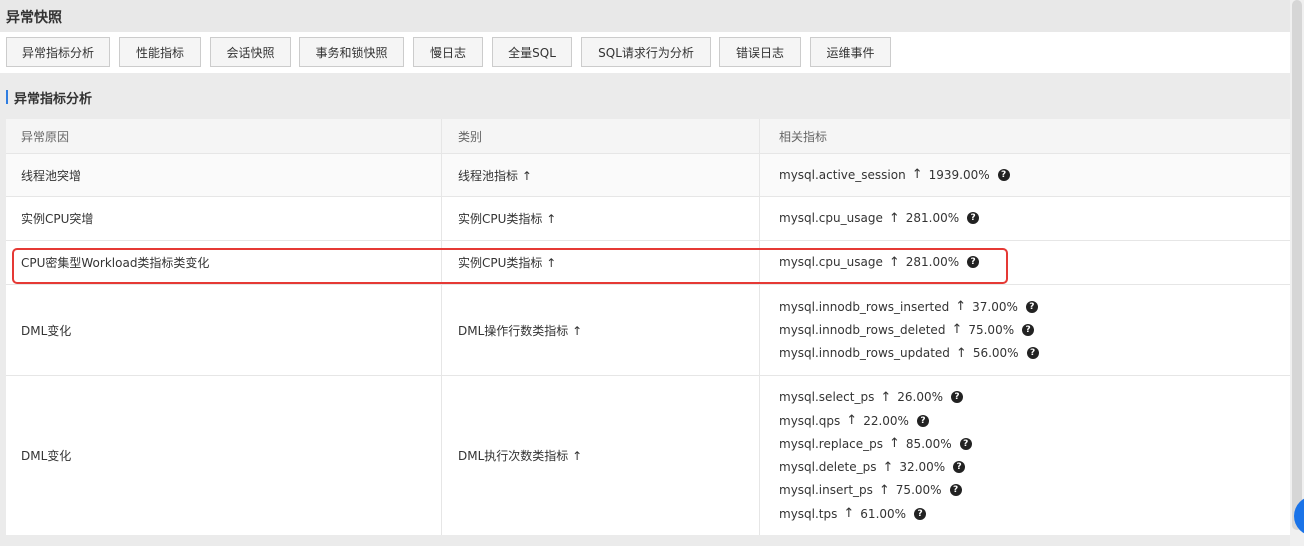  I want to click on metric-item: mysql.replace_ps ↑ 85.00% ?, so click(875, 443).